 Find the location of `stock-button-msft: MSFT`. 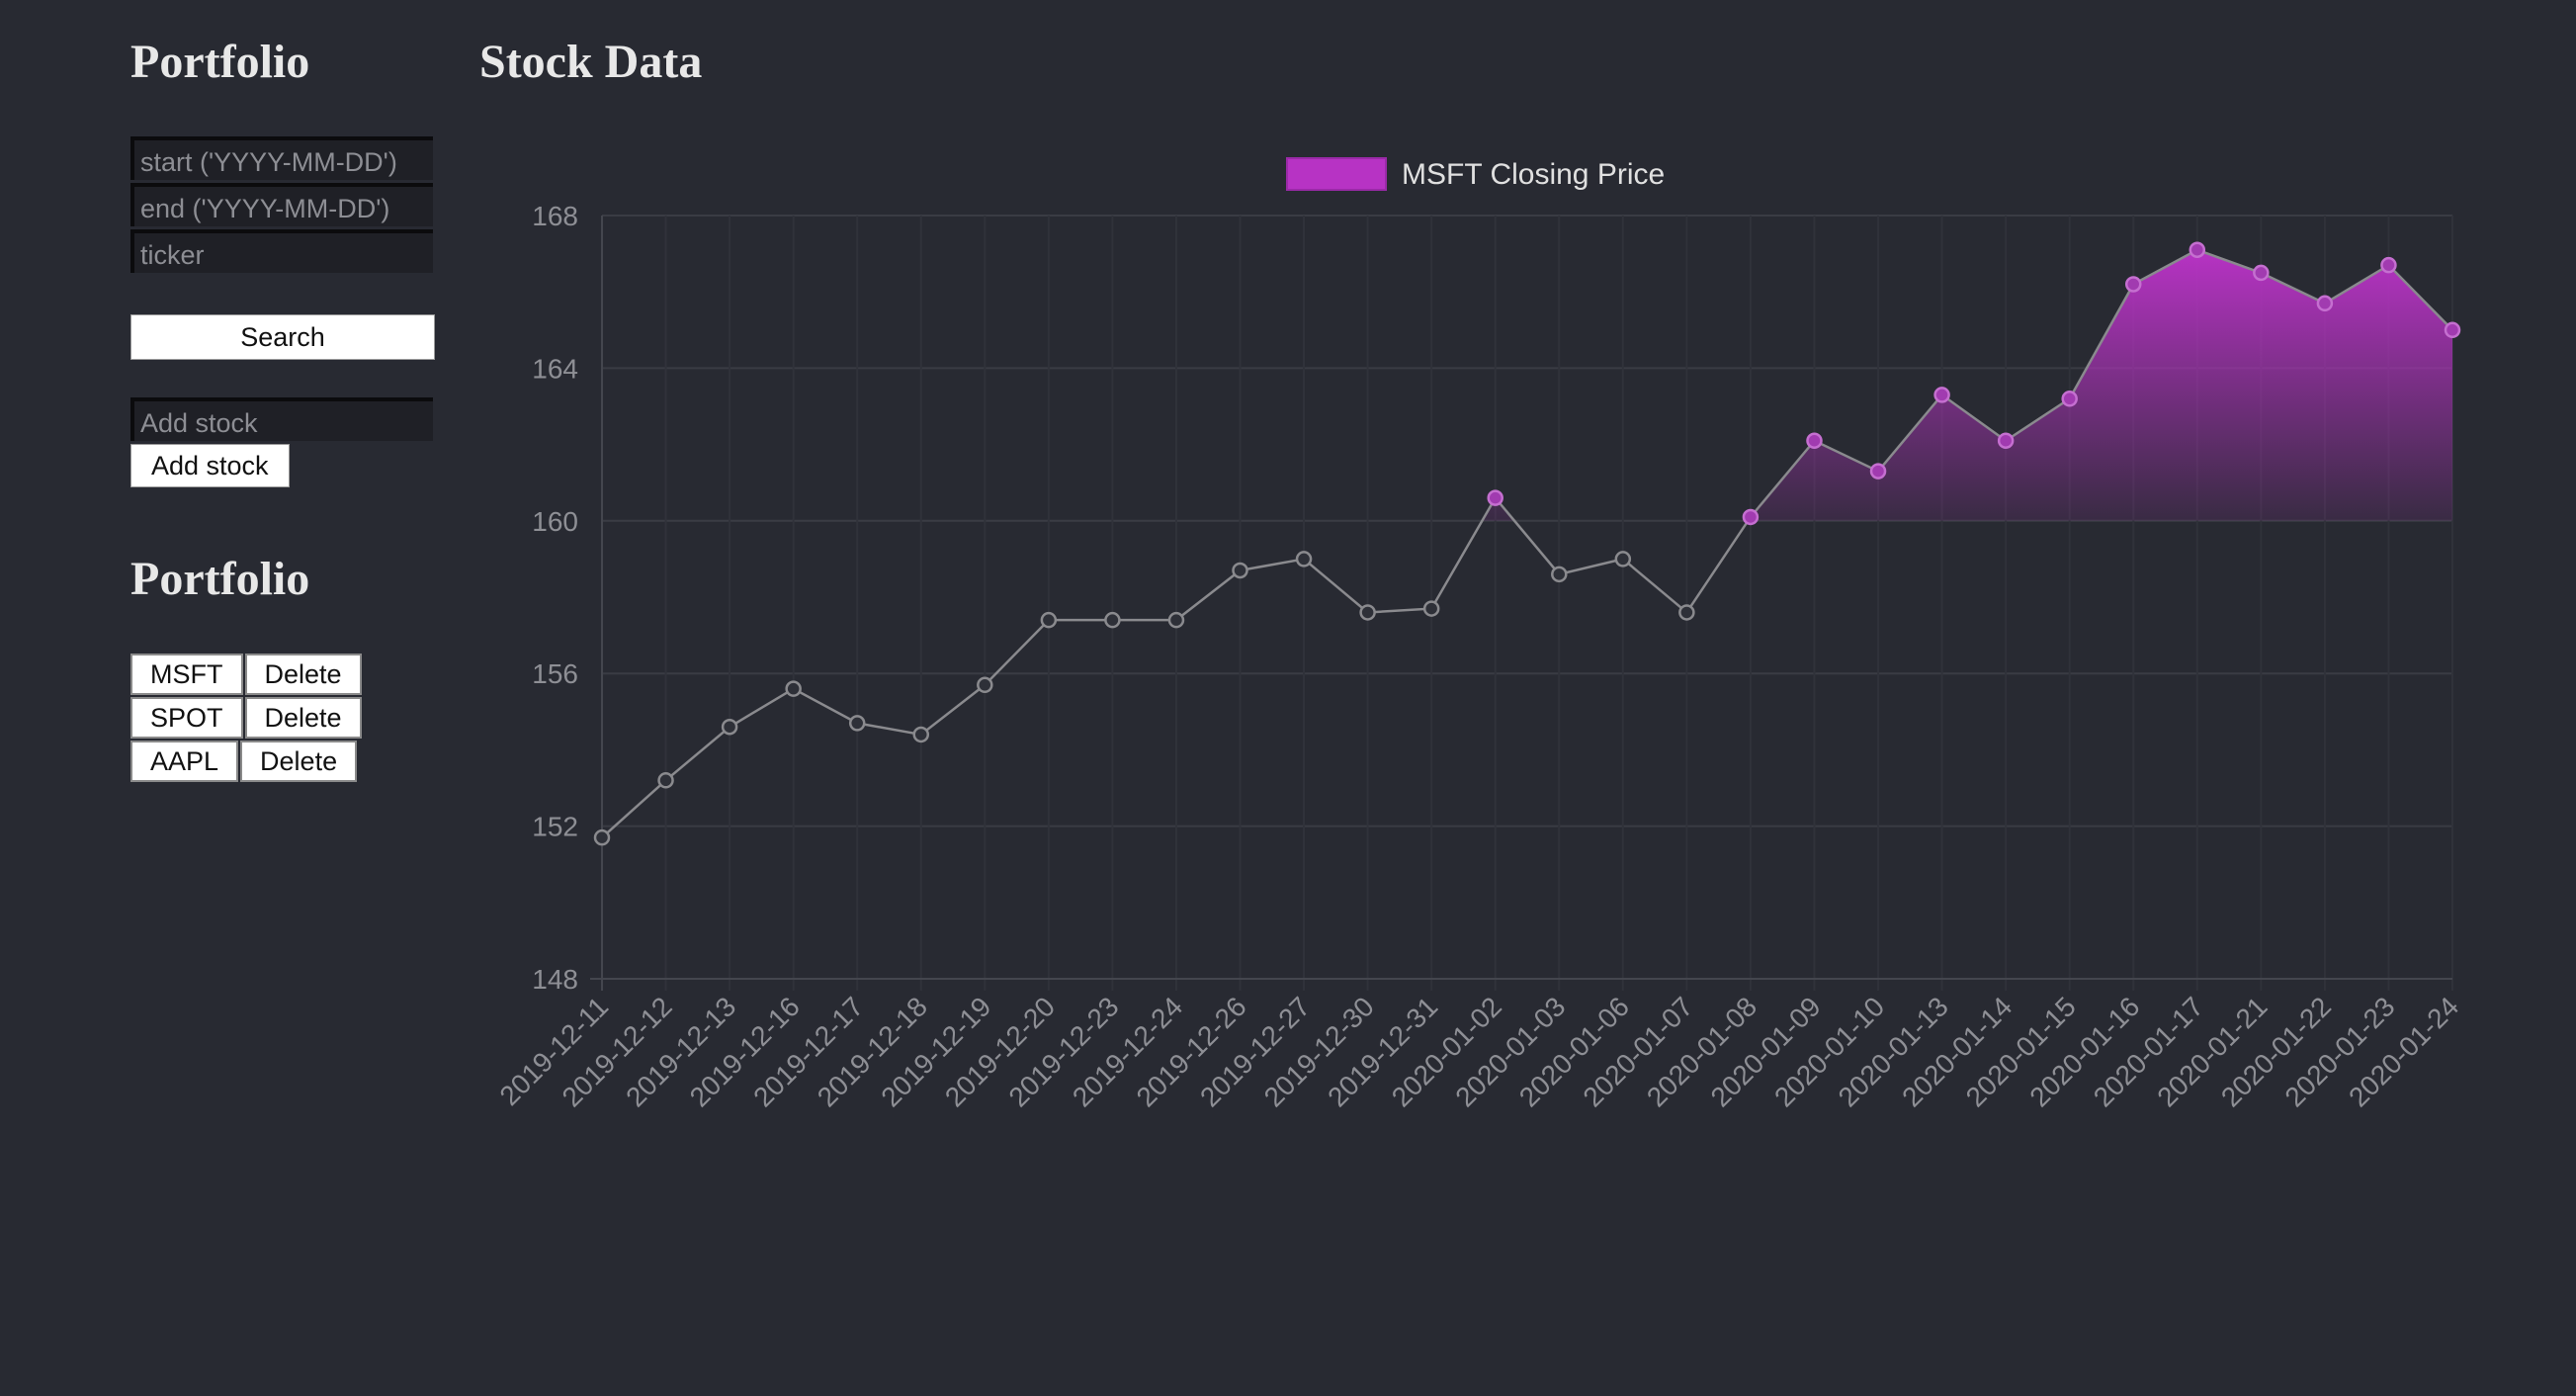

stock-button-msft: MSFT is located at coordinates (186, 674).